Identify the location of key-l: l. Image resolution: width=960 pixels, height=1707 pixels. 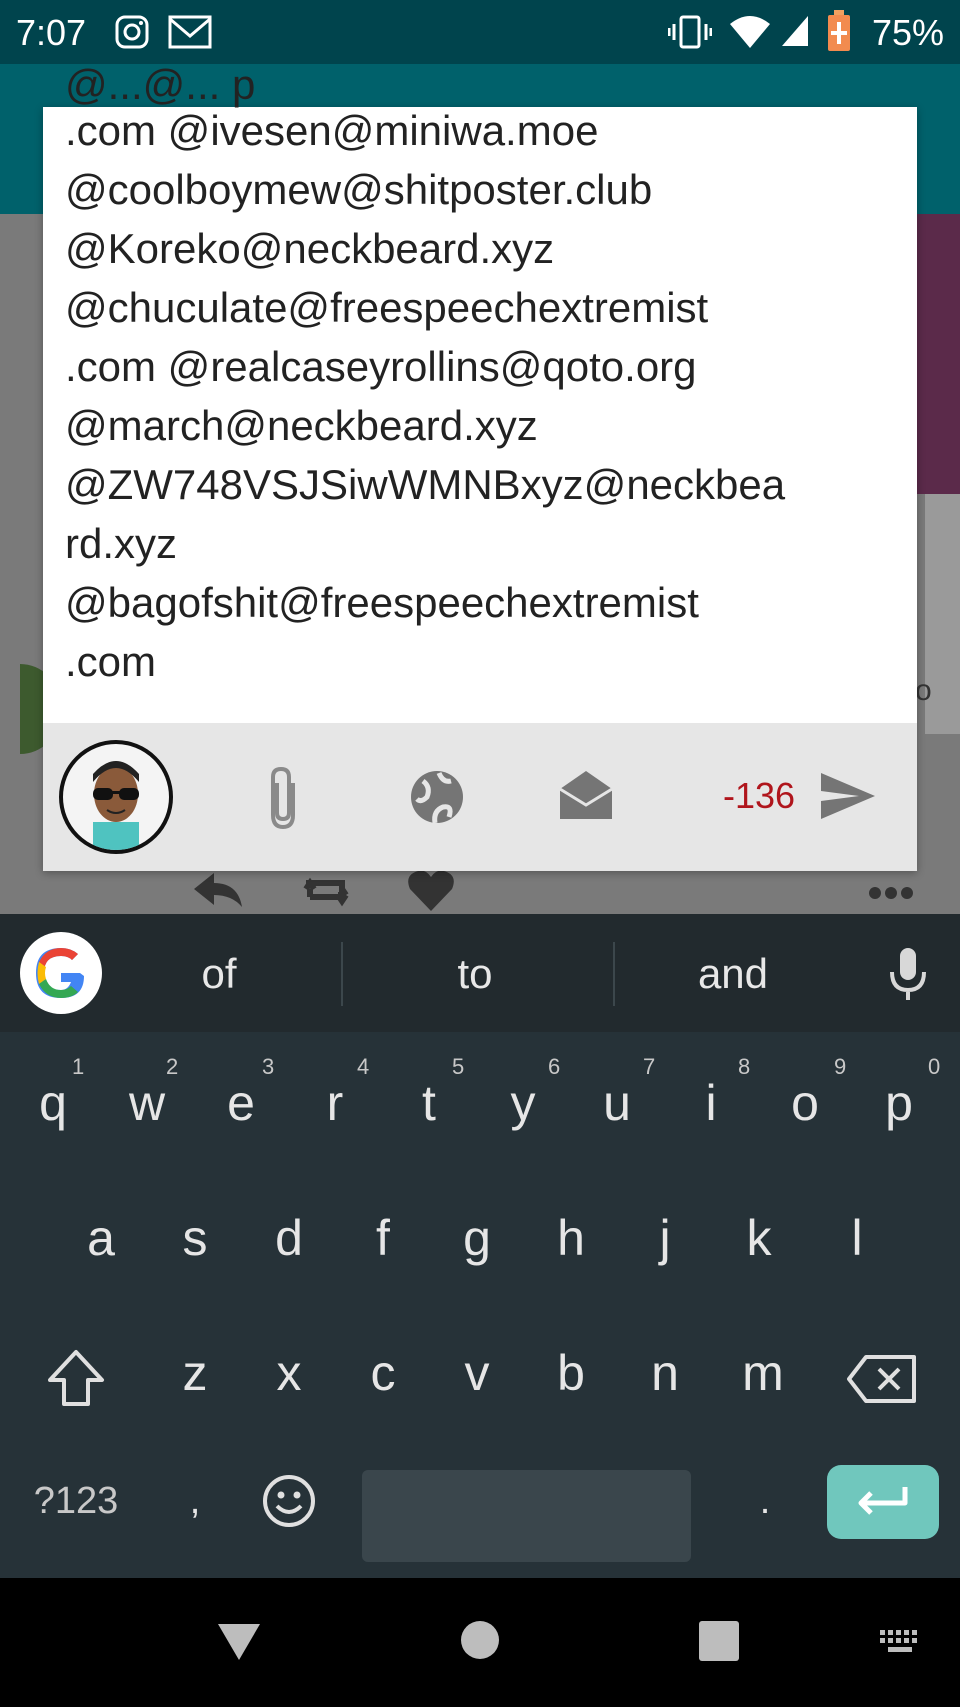
(857, 1238).